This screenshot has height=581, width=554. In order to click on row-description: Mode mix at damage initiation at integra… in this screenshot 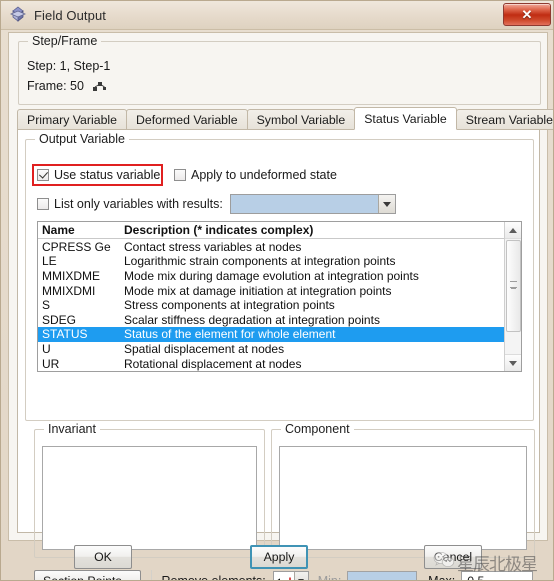, I will do `click(258, 290)`.